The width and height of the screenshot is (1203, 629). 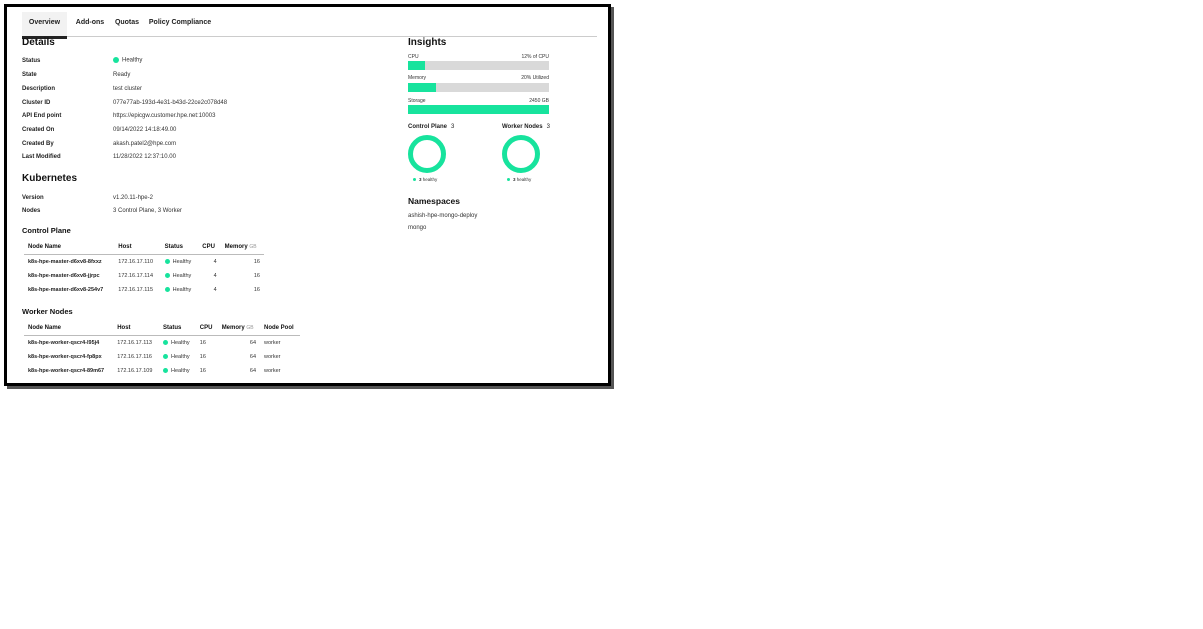 What do you see at coordinates (31, 61) in the screenshot?
I see `status-label: Status` at bounding box center [31, 61].